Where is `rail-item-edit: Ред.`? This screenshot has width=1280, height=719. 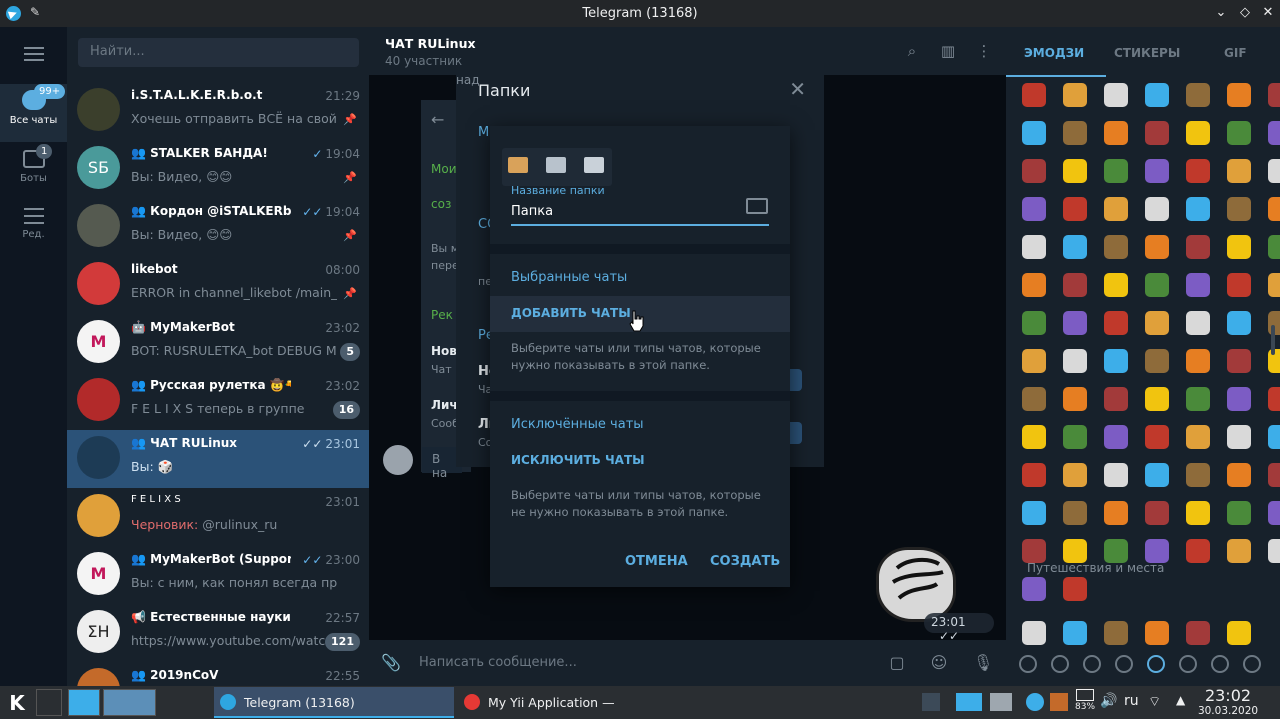 rail-item-edit: Ред. is located at coordinates (33, 229).